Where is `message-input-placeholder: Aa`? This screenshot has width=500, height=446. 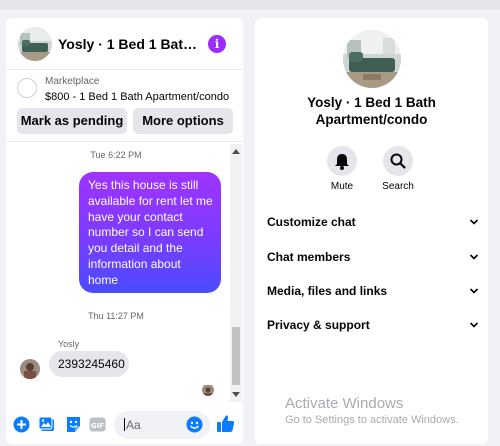 message-input-placeholder: Aa is located at coordinates (133, 425).